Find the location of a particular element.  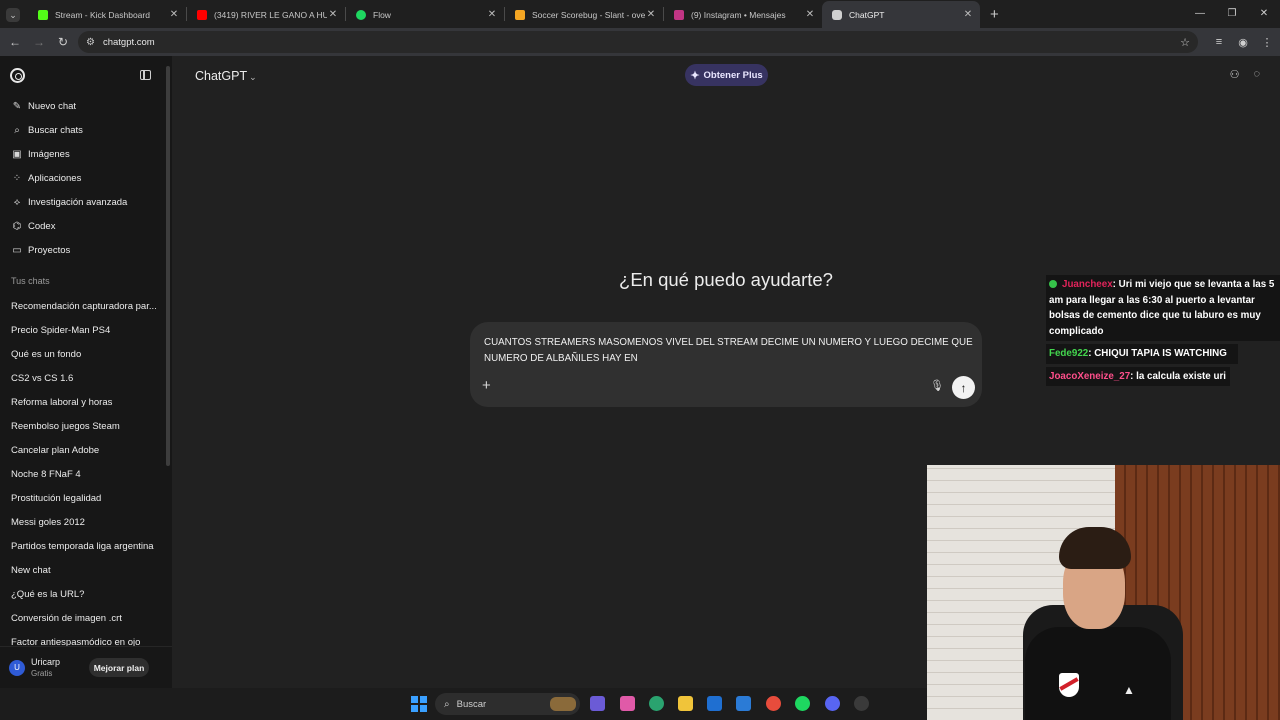

sidebar-item-images: ▣ Imágenes is located at coordinates (86, 154).